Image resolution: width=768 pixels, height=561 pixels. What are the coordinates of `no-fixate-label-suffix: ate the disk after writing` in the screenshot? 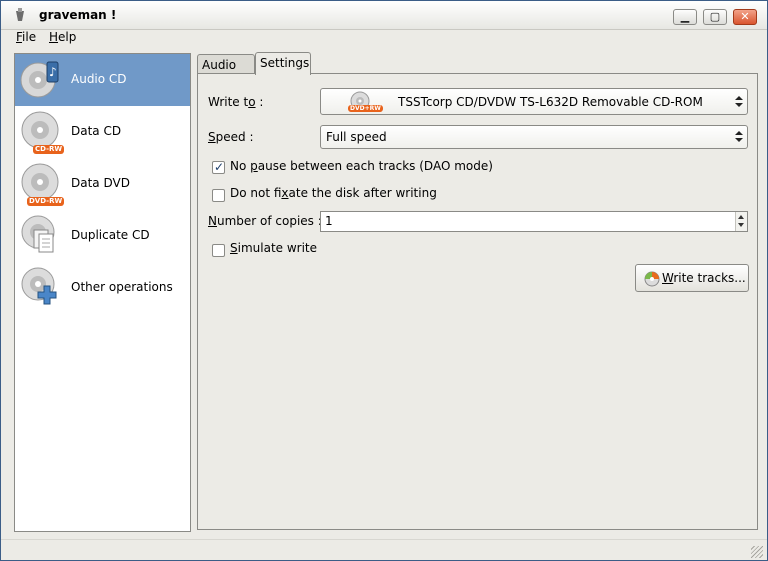 It's located at (362, 193).